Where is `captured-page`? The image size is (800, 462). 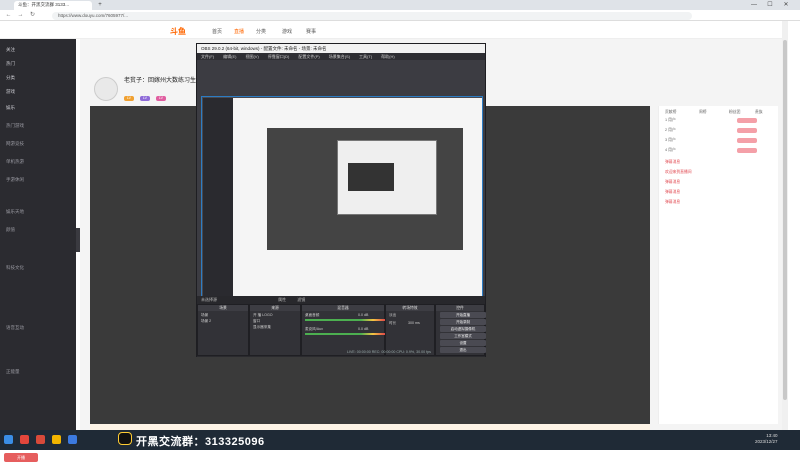
captured-page is located at coordinates (357, 197).